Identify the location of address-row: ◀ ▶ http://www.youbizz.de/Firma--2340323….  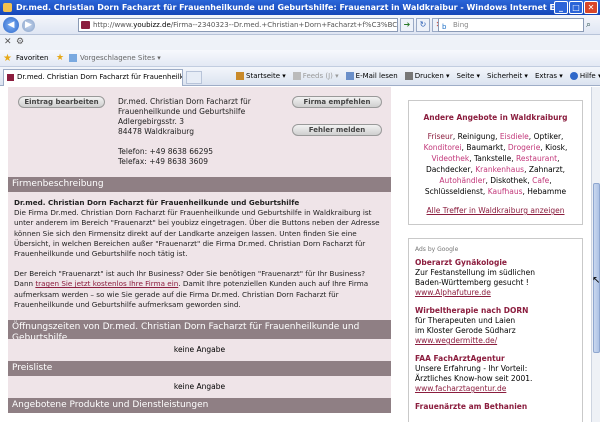
(300, 25).